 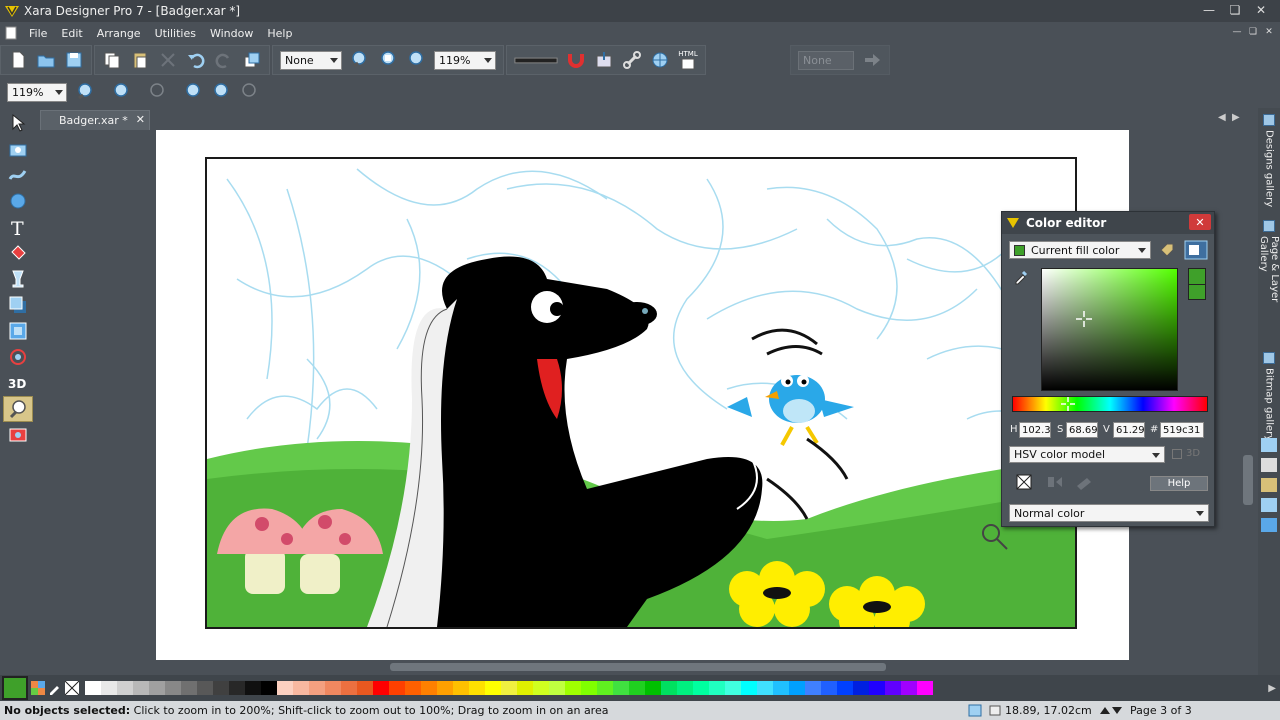 What do you see at coordinates (1269, 485) in the screenshot?
I see `name-gallery-icon` at bounding box center [1269, 485].